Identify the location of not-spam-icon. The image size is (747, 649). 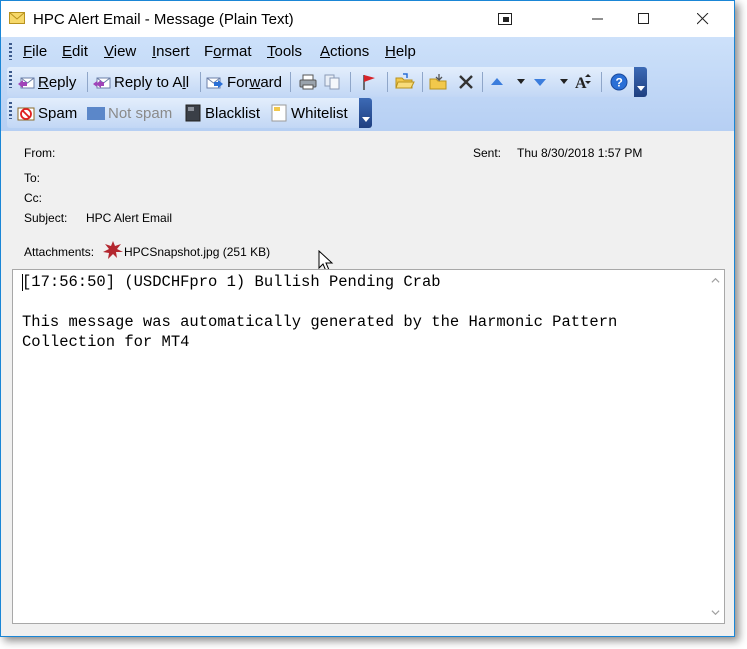
(96, 113).